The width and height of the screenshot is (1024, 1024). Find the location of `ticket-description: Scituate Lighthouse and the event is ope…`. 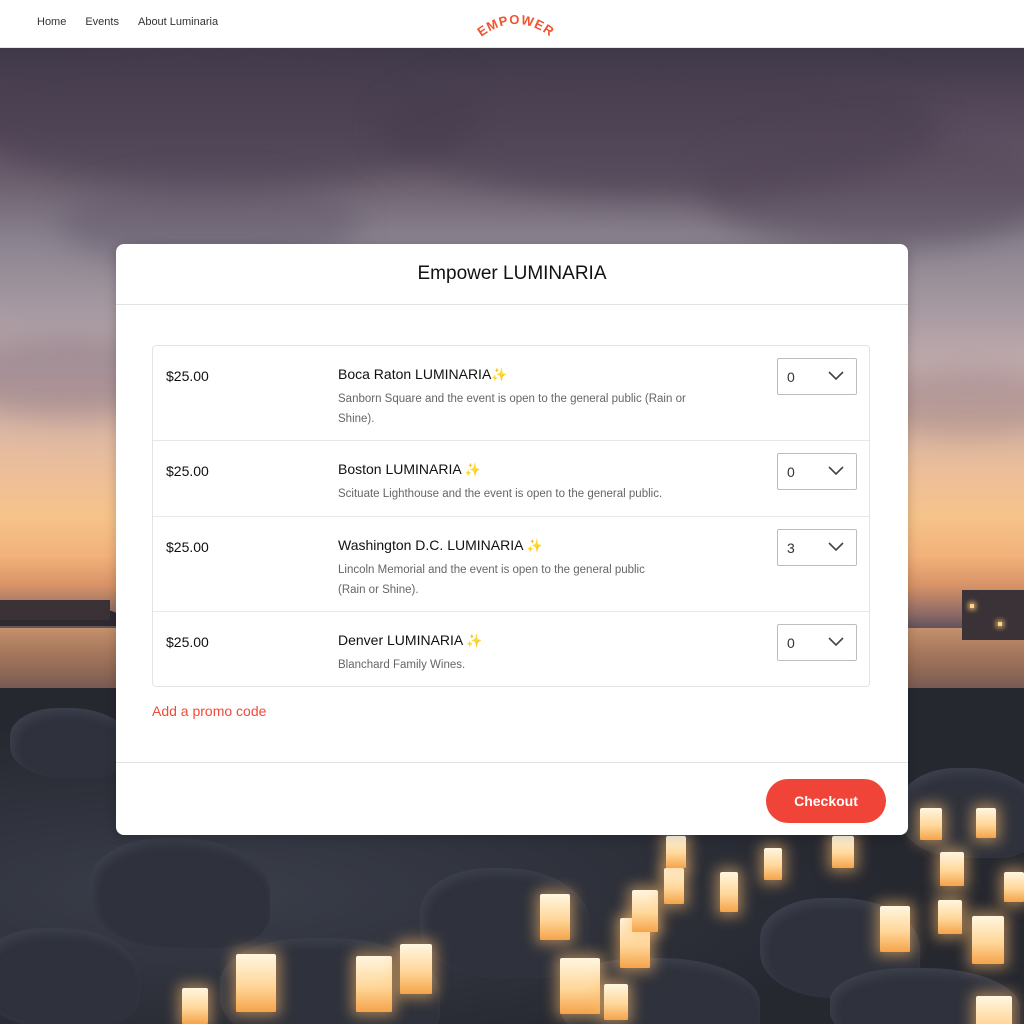

ticket-description: Scituate Lighthouse and the event is ope… is located at coordinates (500, 494).